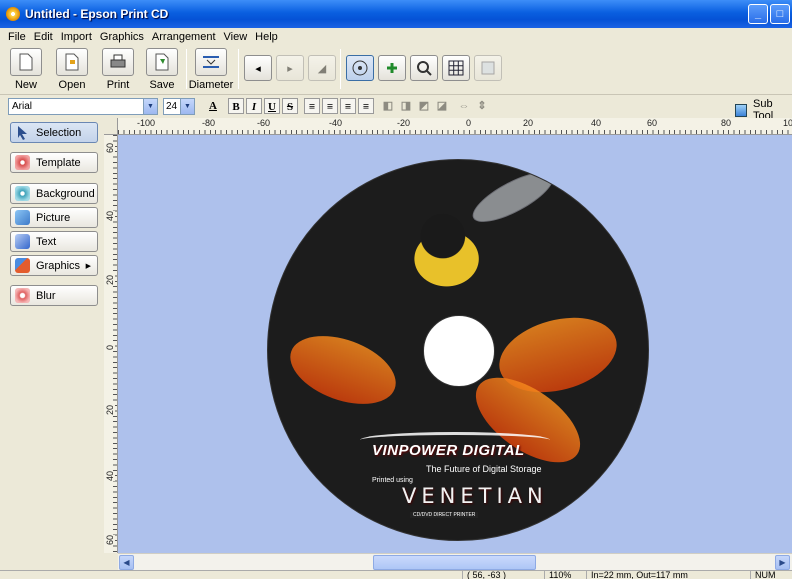  What do you see at coordinates (76, 37) in the screenshot?
I see `menu-import: Import` at bounding box center [76, 37].